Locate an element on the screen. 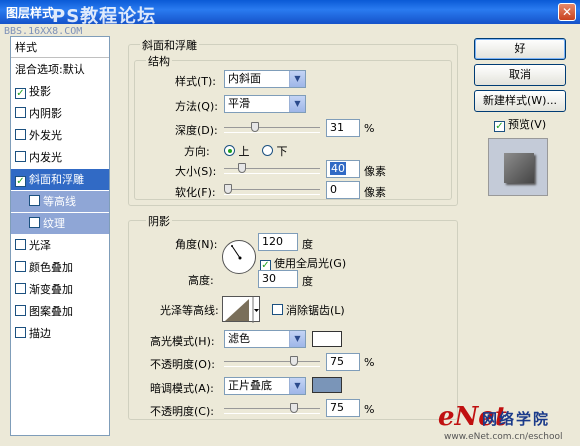 This screenshot has width=580, height=446. window-title: 图层样式 is located at coordinates (30, 13).